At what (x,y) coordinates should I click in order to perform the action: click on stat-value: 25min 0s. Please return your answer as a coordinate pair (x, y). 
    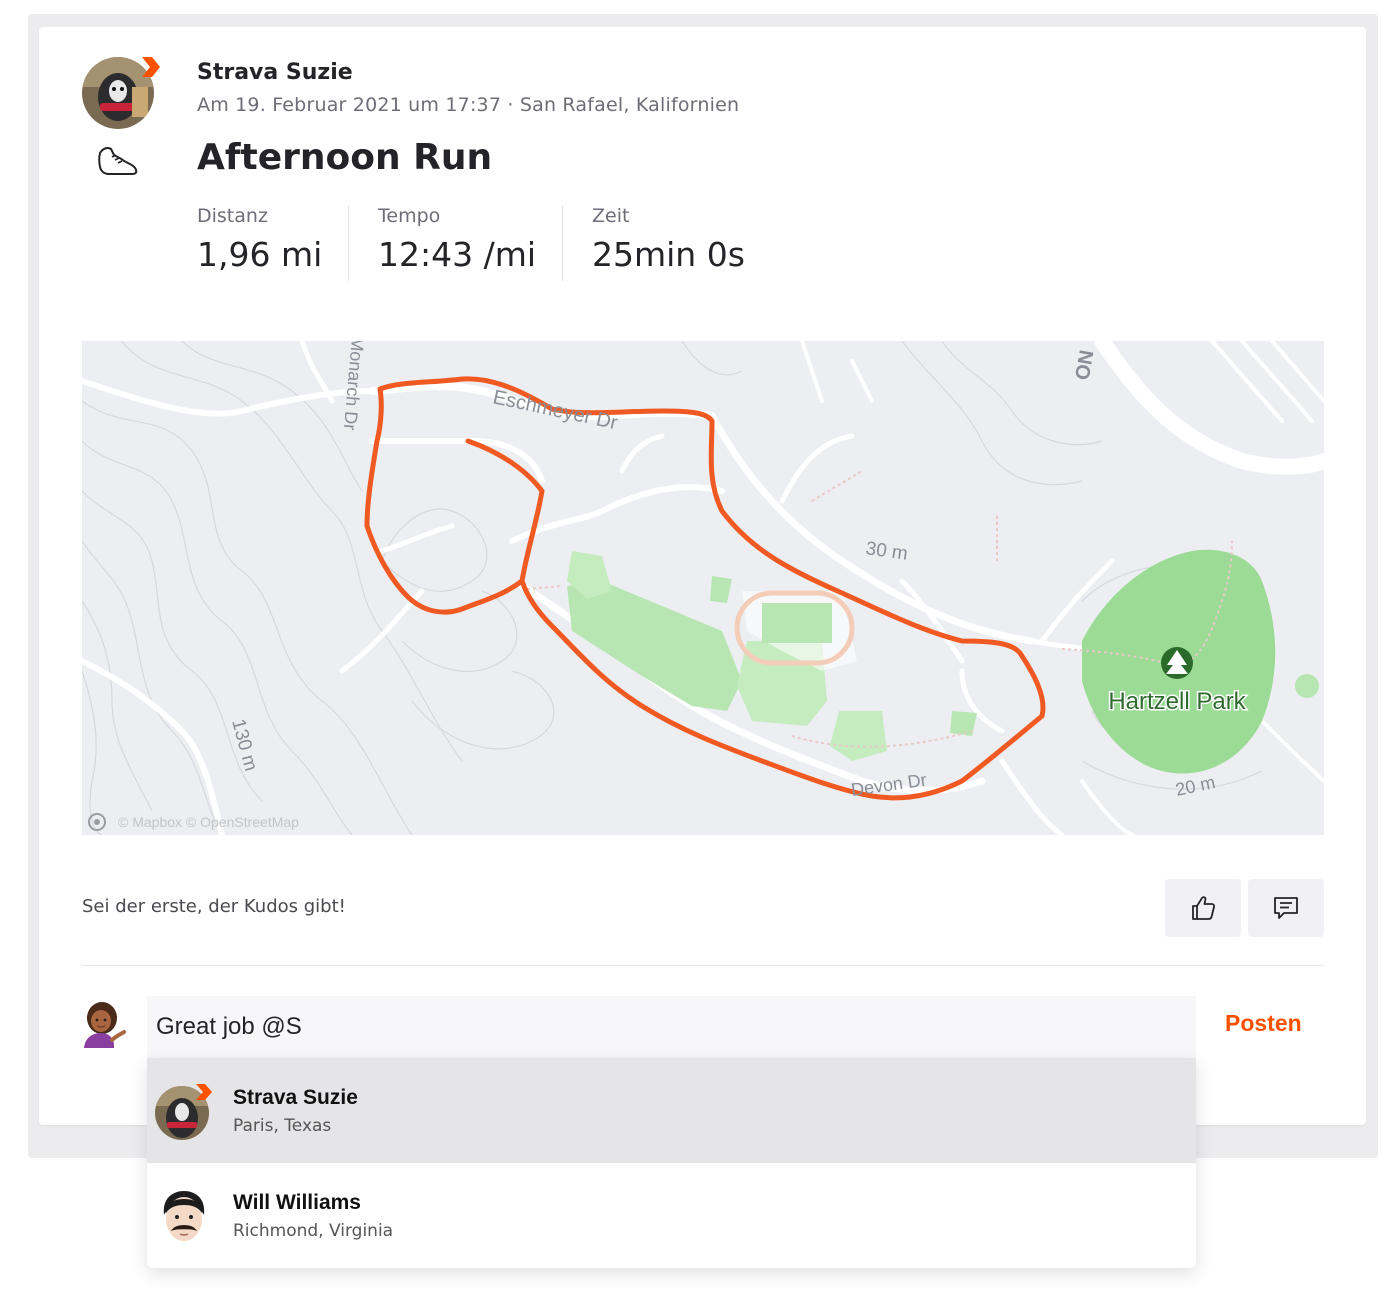
    Looking at the image, I should click on (668, 254).